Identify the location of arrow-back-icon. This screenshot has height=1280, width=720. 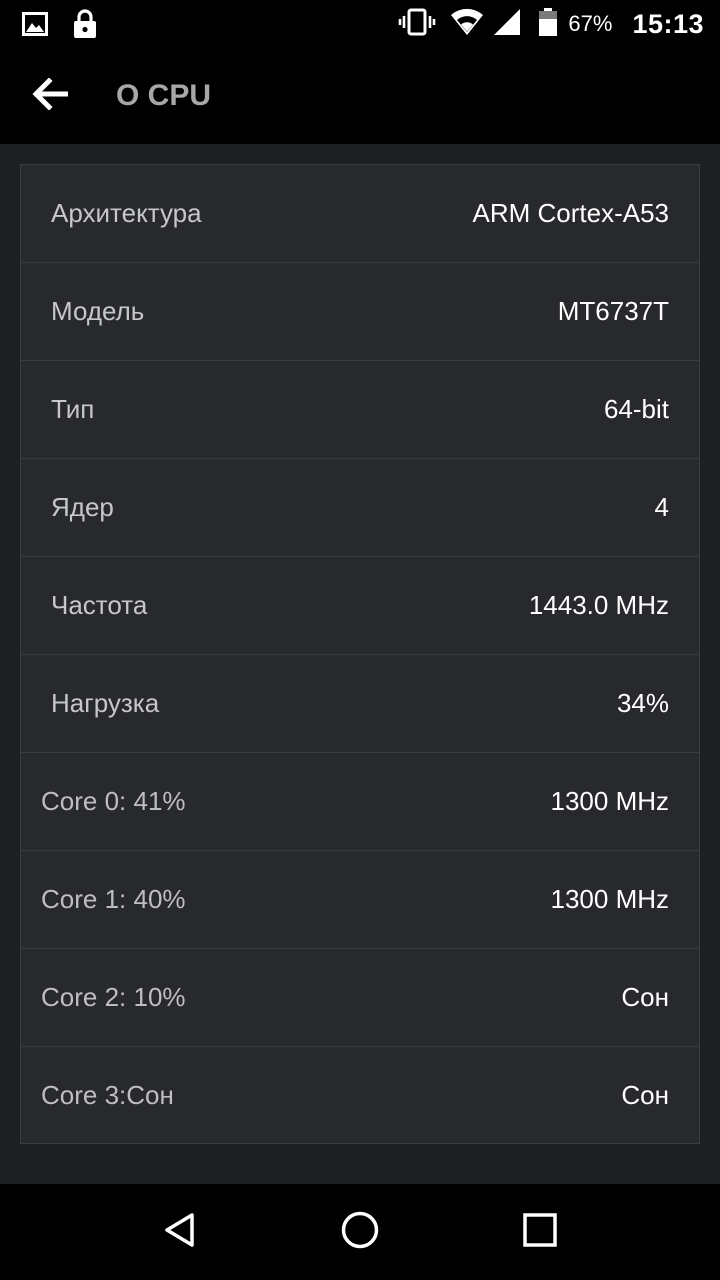
(50, 95).